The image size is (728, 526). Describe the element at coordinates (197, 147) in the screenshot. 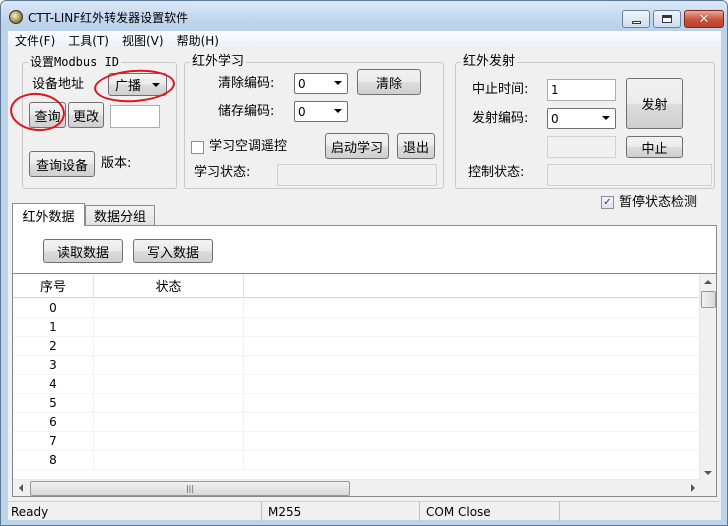

I see `ac-remote-checkbox` at that location.